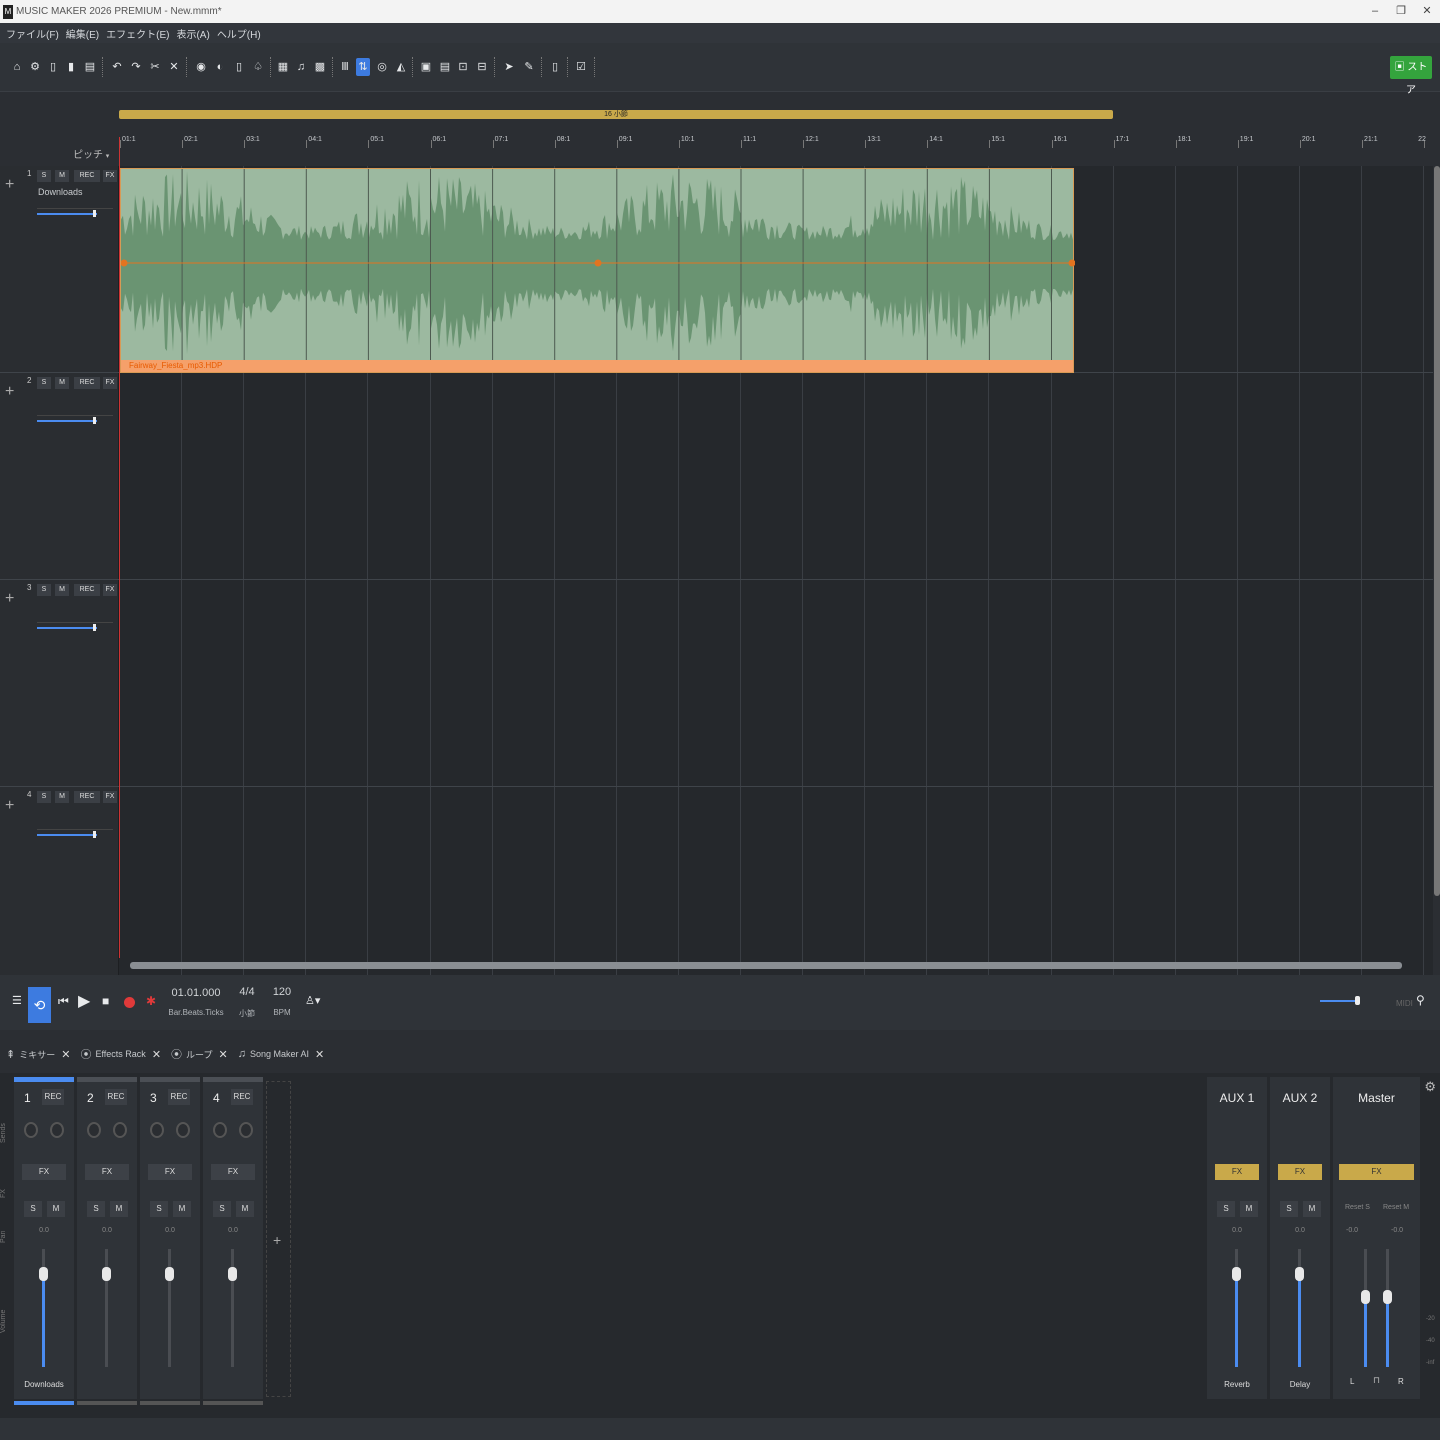 The width and height of the screenshot is (1440, 1440). Describe the element at coordinates (1365, 1308) in the screenshot. I see `master-fader-left` at that location.